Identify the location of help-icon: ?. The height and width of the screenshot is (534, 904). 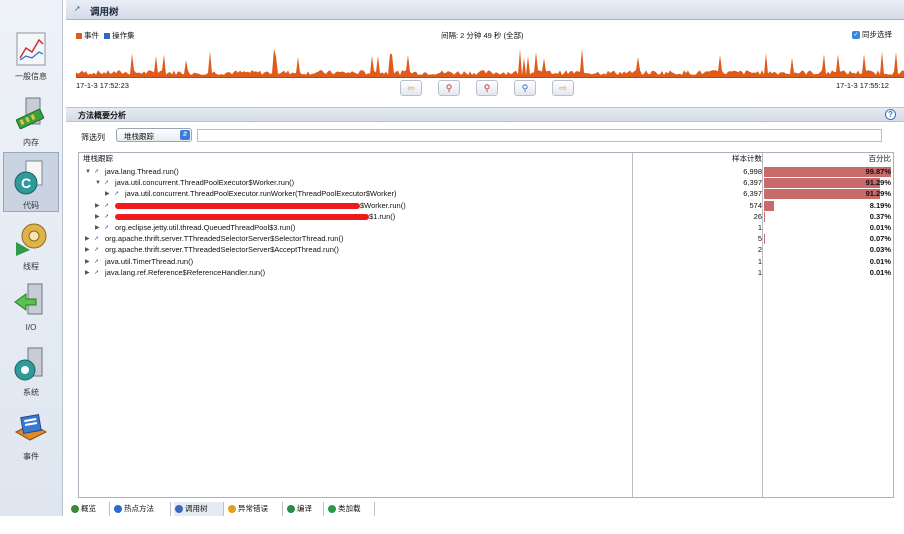
(890, 114).